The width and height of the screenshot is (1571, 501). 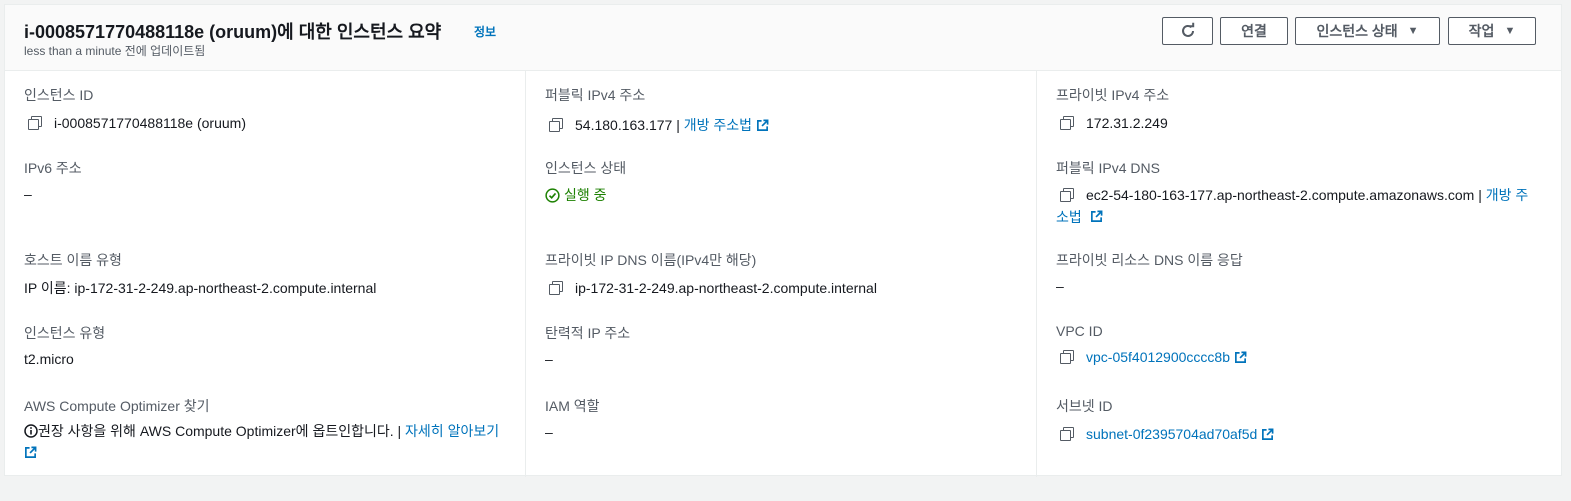 What do you see at coordinates (1060, 286) in the screenshot?
I see `resource-dns-value: –` at bounding box center [1060, 286].